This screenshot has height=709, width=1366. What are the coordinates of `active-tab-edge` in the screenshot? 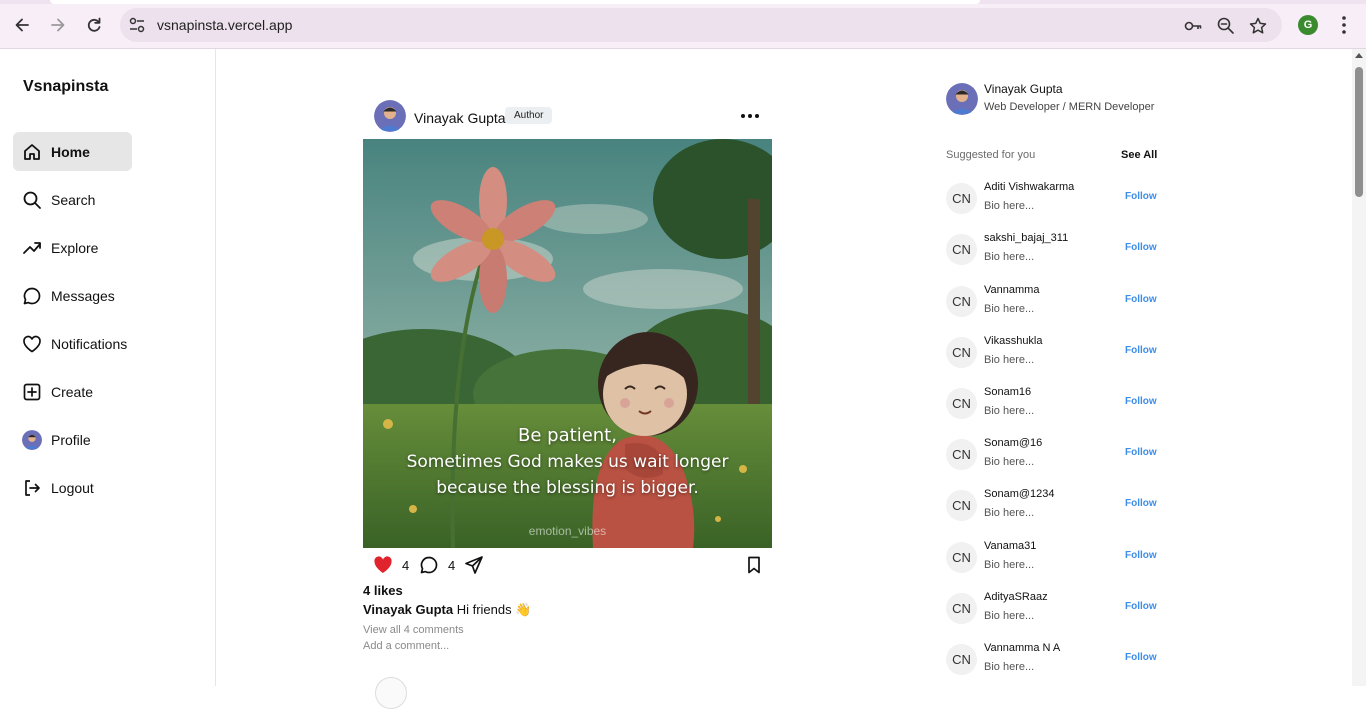 It's located at (515, 2).